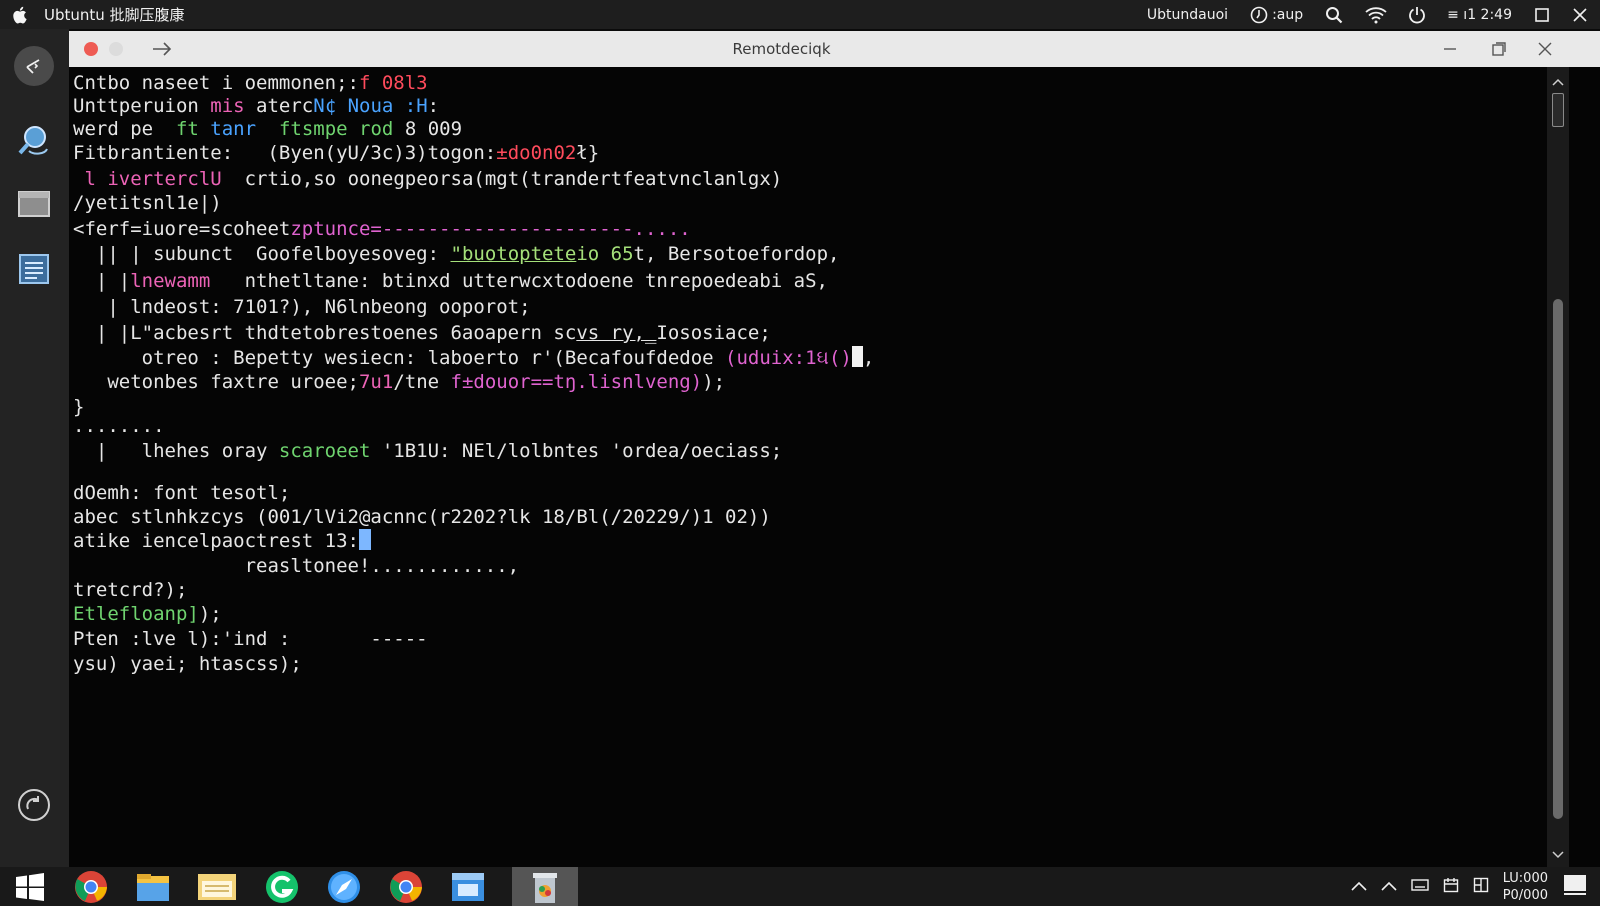 The height and width of the screenshot is (906, 1600). Describe the element at coordinates (1558, 80) in the screenshot. I see `scroll-up-icon` at that location.